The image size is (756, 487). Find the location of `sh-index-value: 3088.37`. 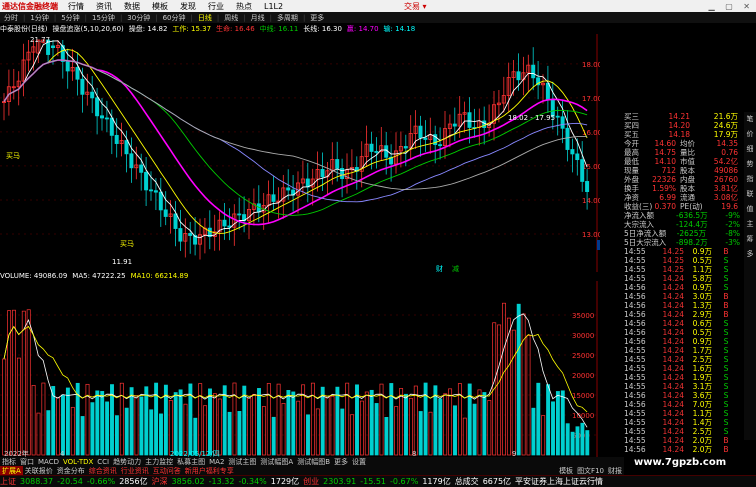

sh-index-value: 3088.37 is located at coordinates (37, 481).